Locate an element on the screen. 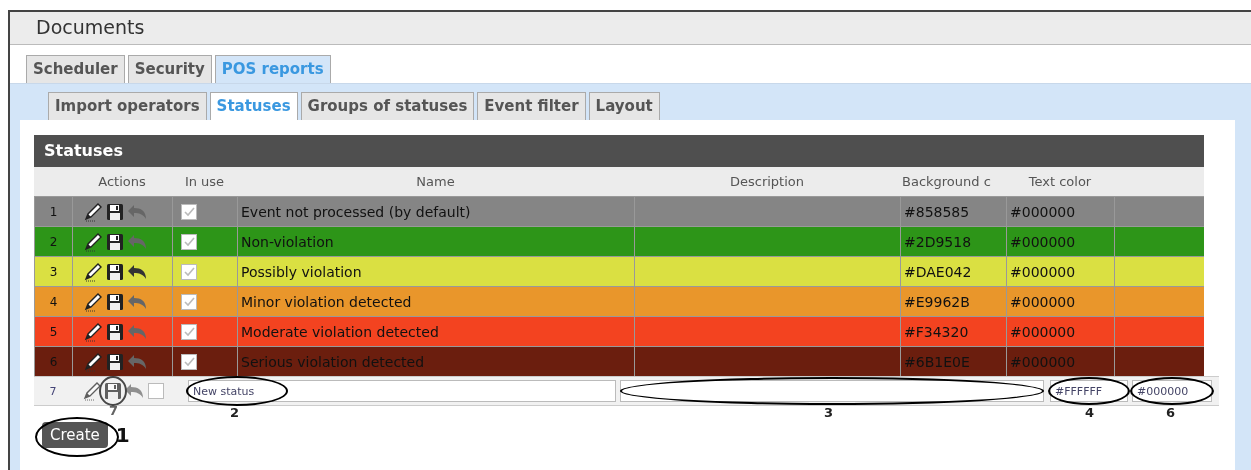  background-color-field: #FFFFFF is located at coordinates (1089, 391).